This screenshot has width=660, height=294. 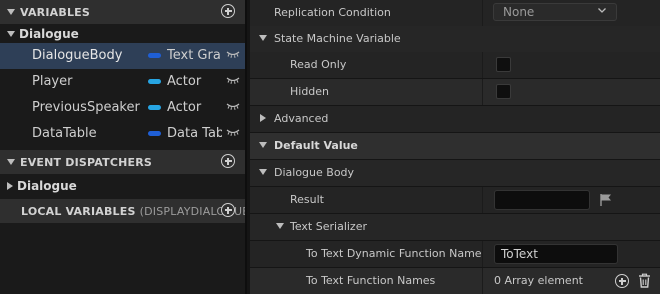 What do you see at coordinates (122, 12) in the screenshot?
I see `variables-section-header: VARIABLES` at bounding box center [122, 12].